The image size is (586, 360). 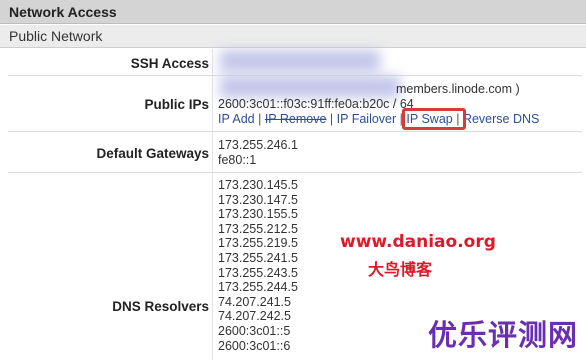 What do you see at coordinates (258, 214) in the screenshot?
I see `dns-entry: 173.230.155.5` at bounding box center [258, 214].